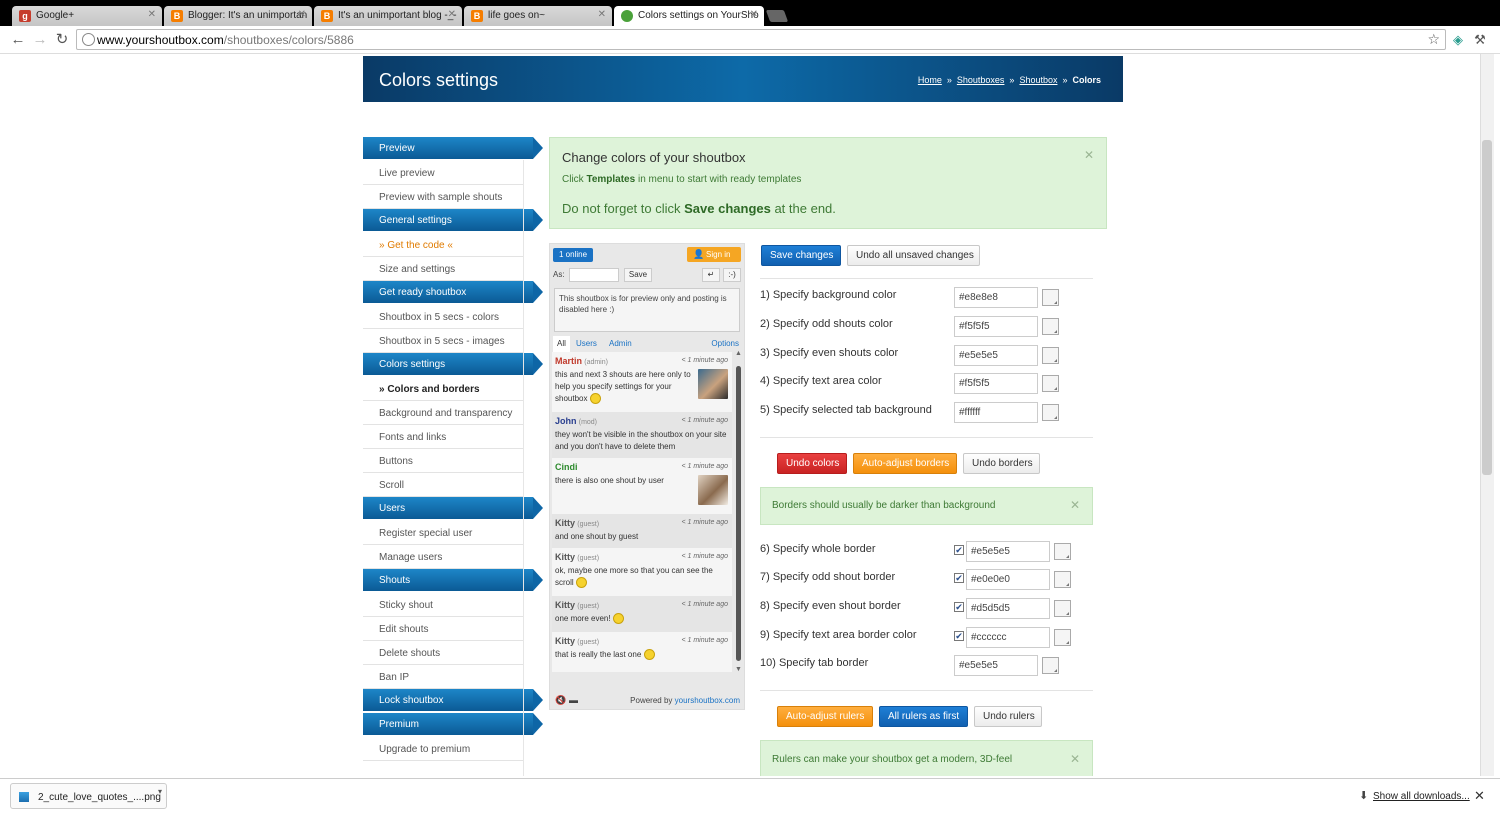 The image size is (1500, 818). Describe the element at coordinates (443, 413) in the screenshot. I see `sidebar-item-11: Background and transparency` at that location.